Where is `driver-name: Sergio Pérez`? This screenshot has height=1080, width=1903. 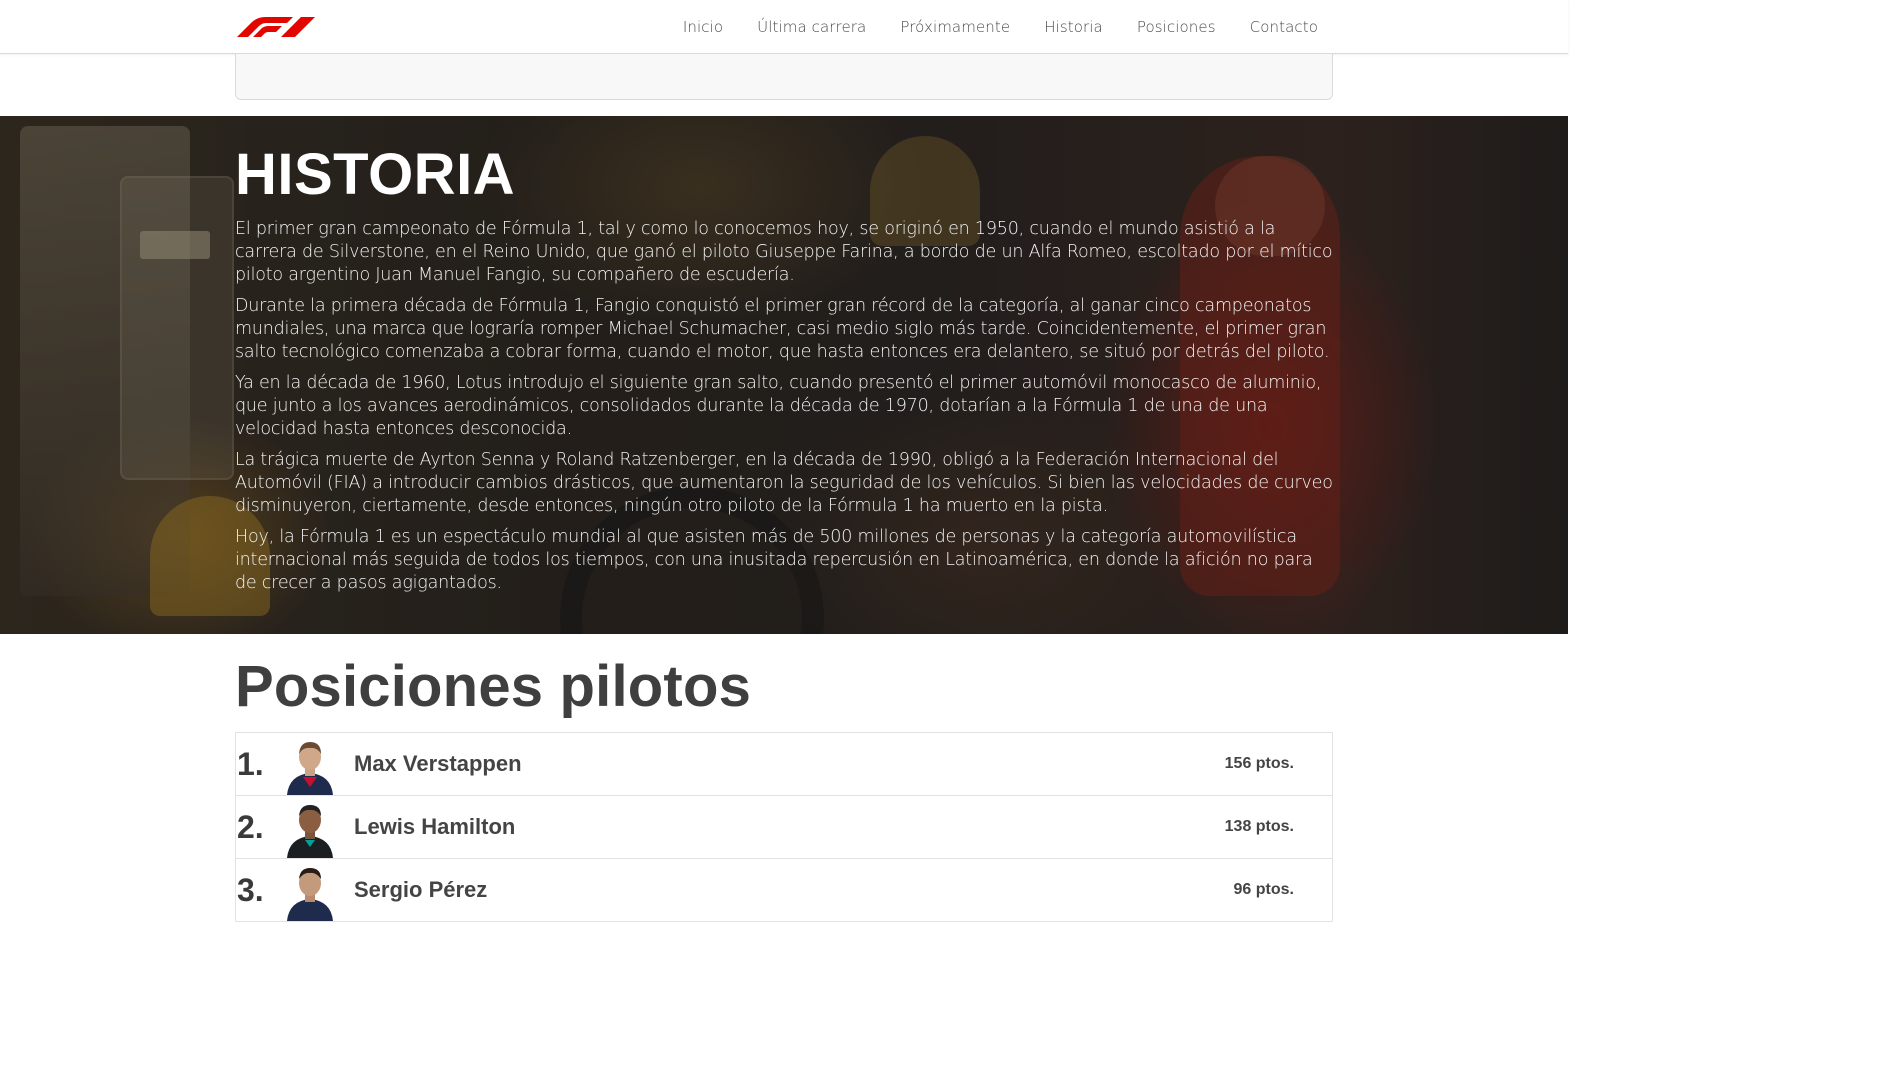 driver-name: Sergio Pérez is located at coordinates (421, 889).